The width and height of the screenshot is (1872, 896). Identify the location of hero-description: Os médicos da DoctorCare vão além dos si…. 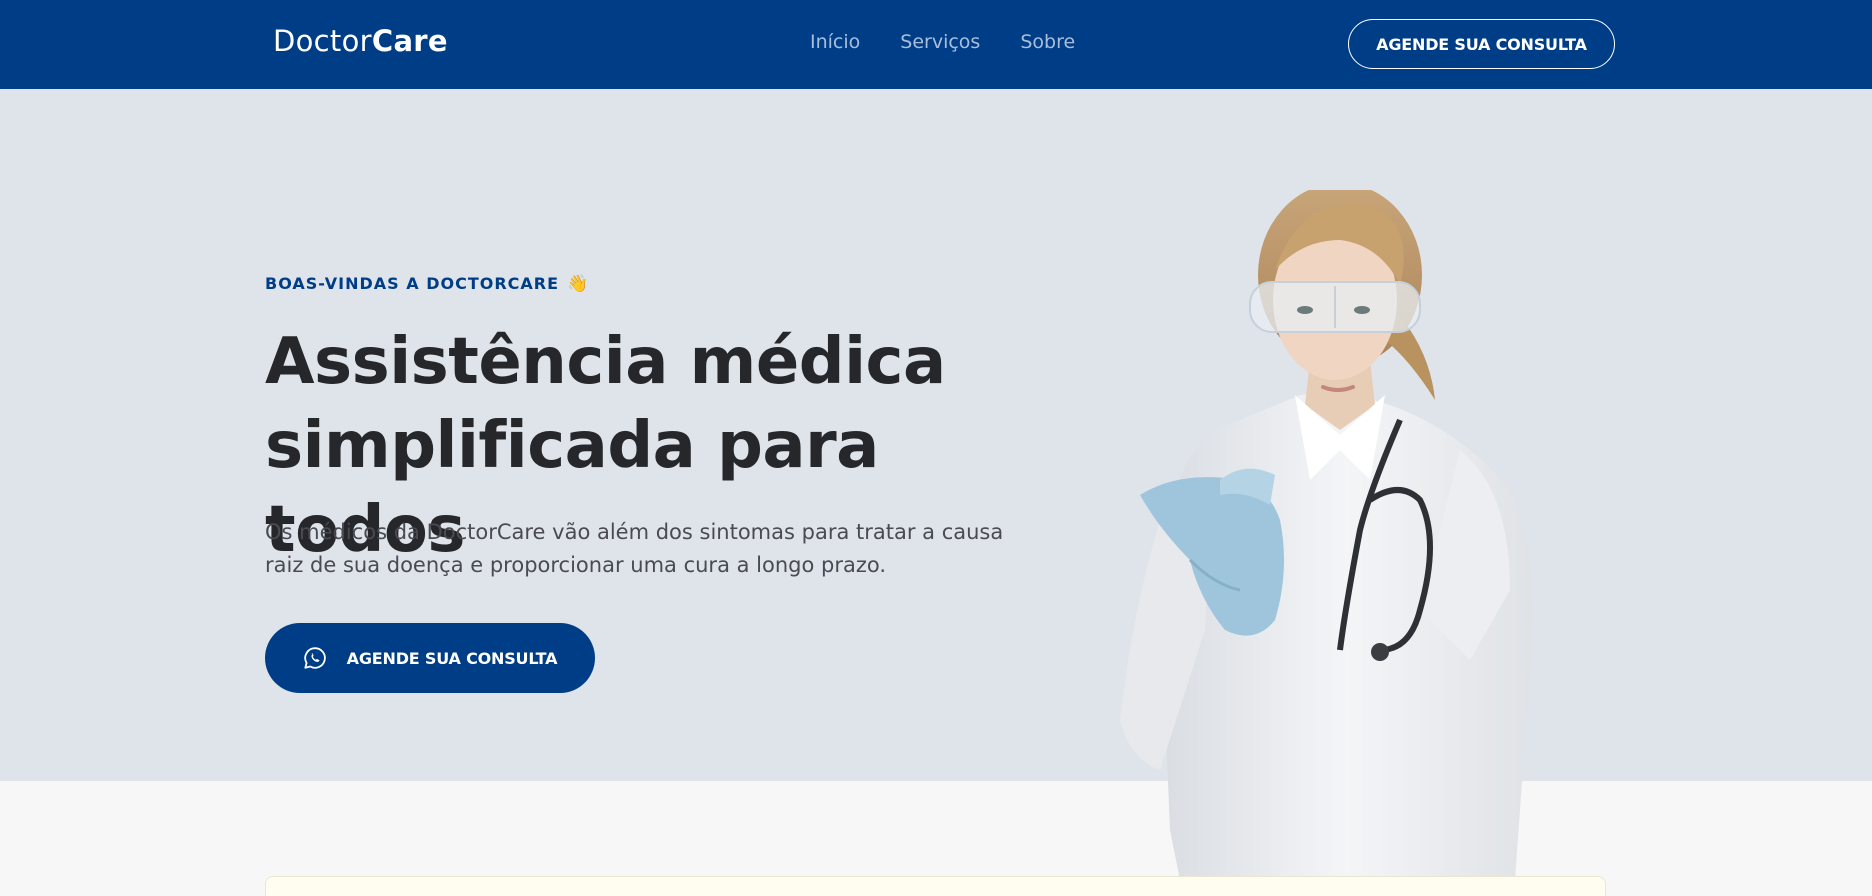
(645, 549).